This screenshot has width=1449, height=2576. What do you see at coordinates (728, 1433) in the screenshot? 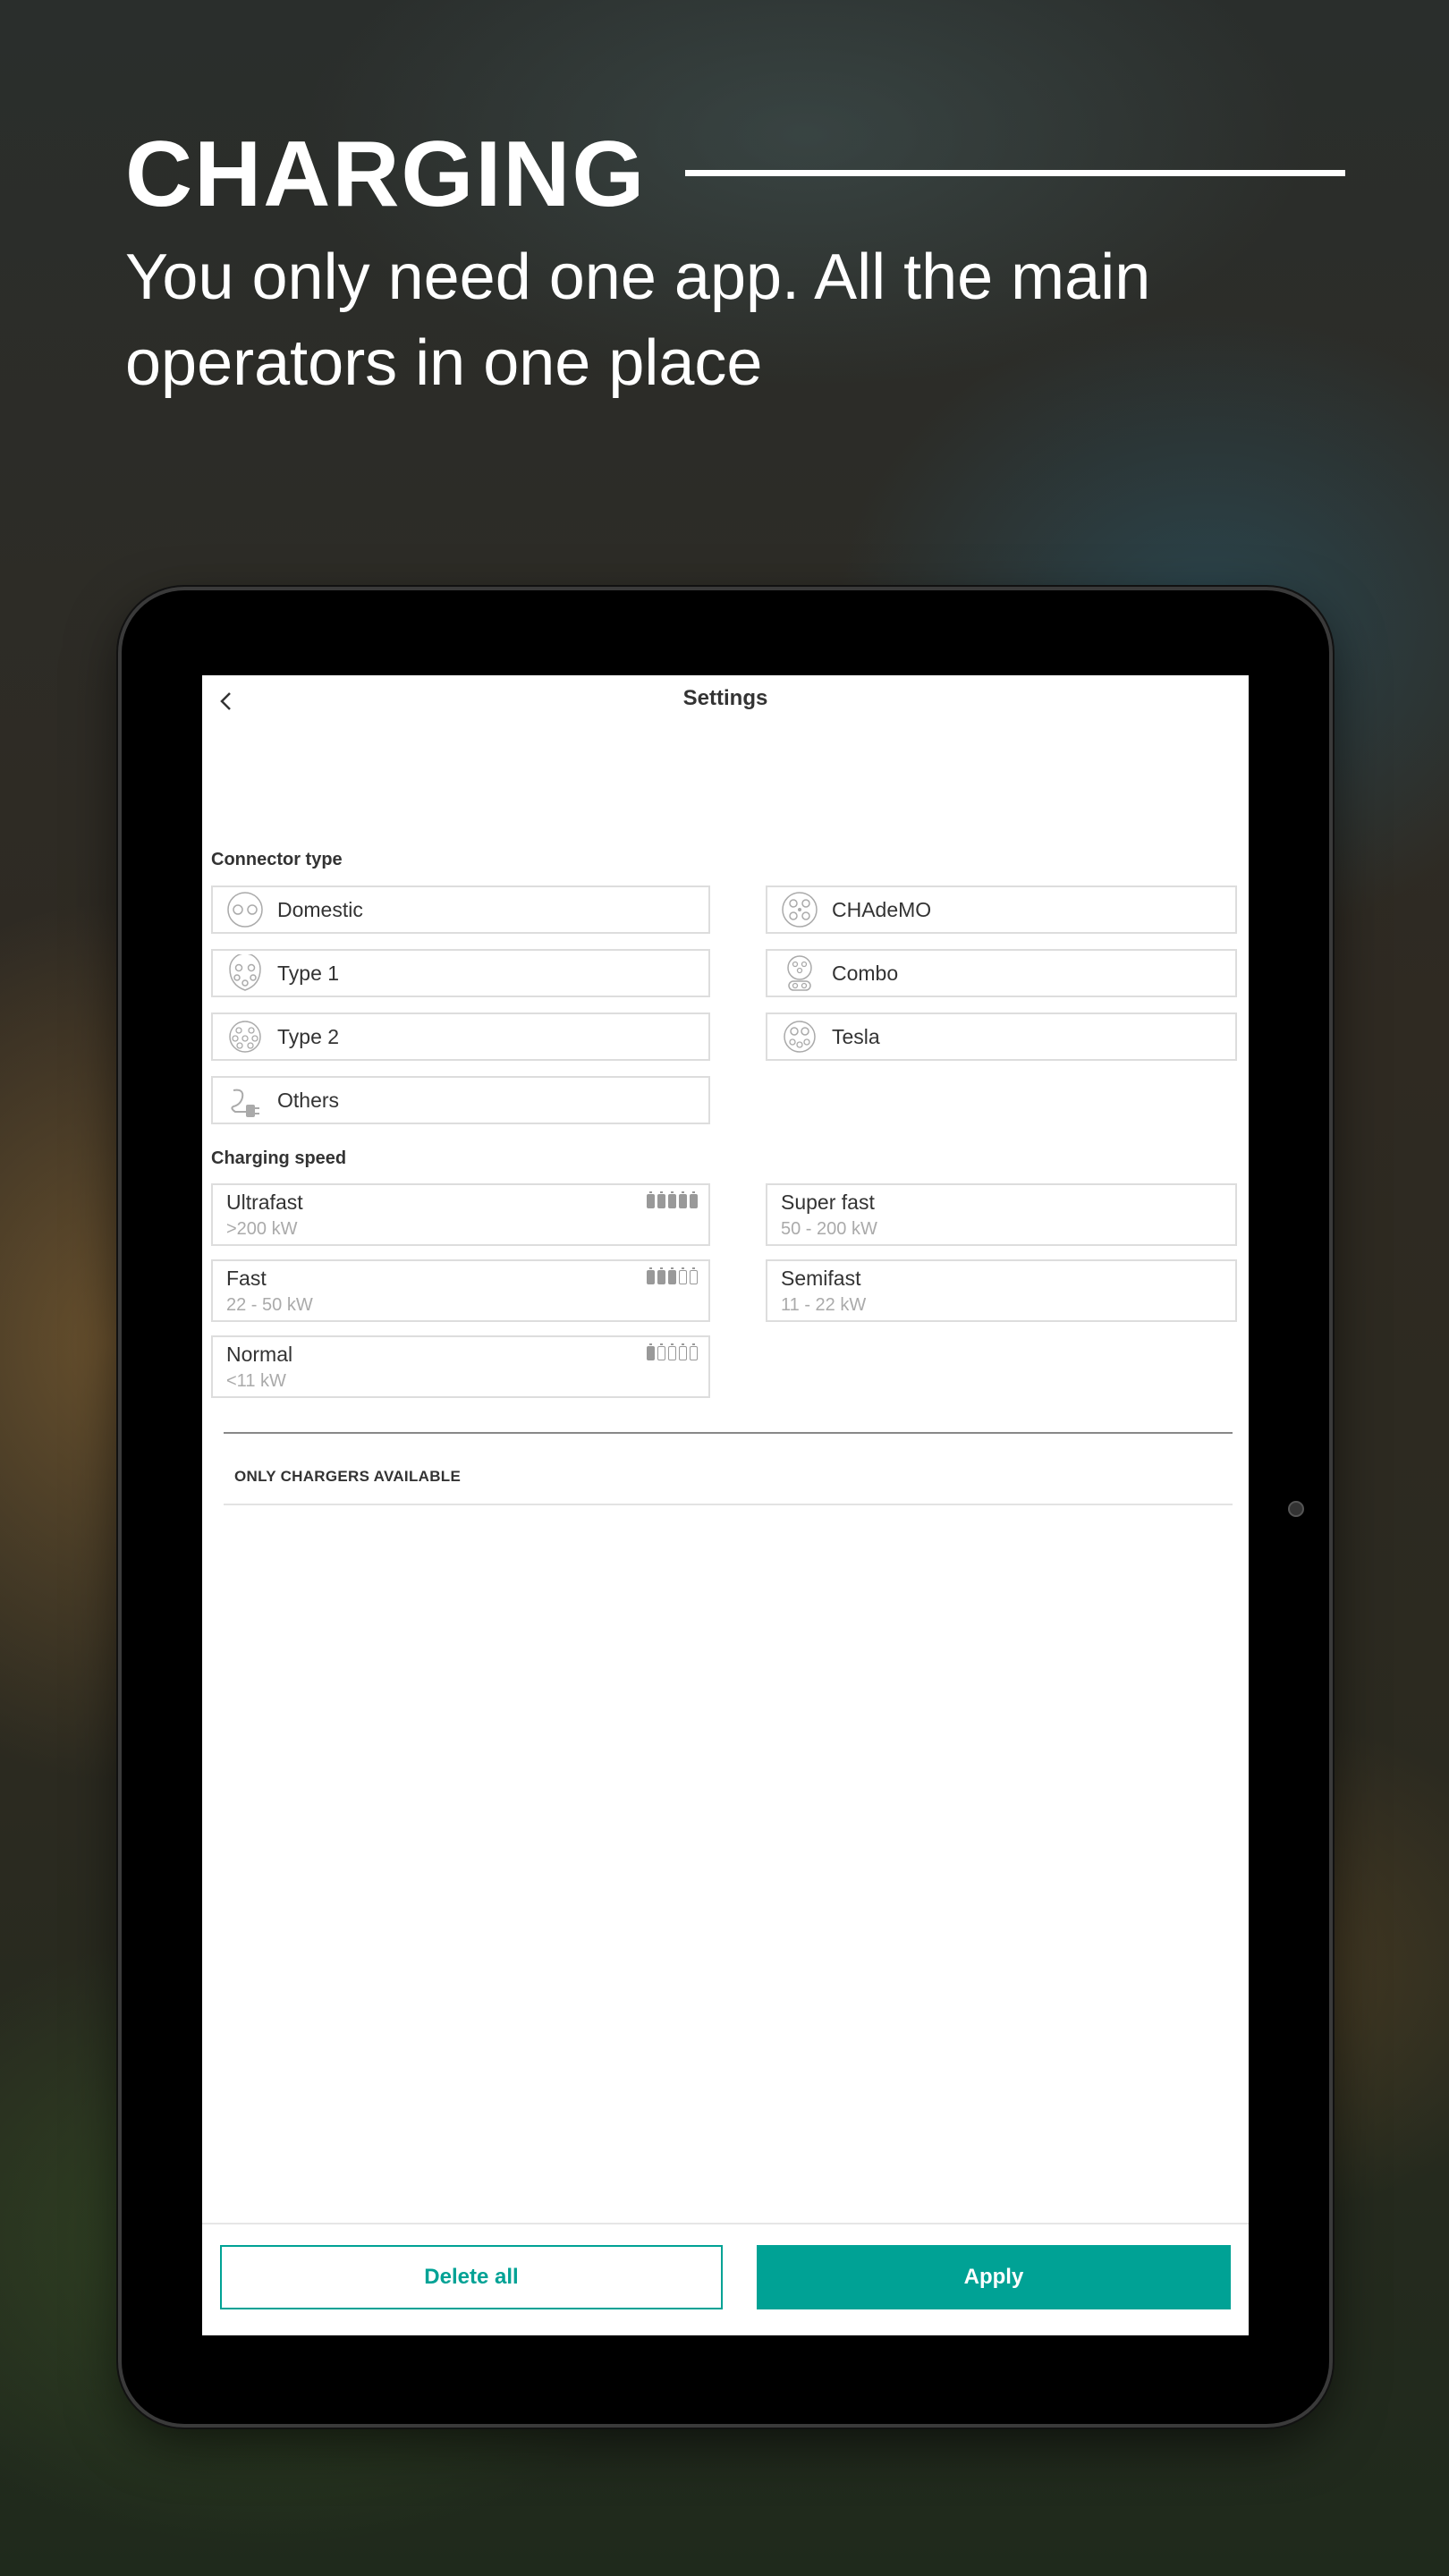
I see `section-divider` at bounding box center [728, 1433].